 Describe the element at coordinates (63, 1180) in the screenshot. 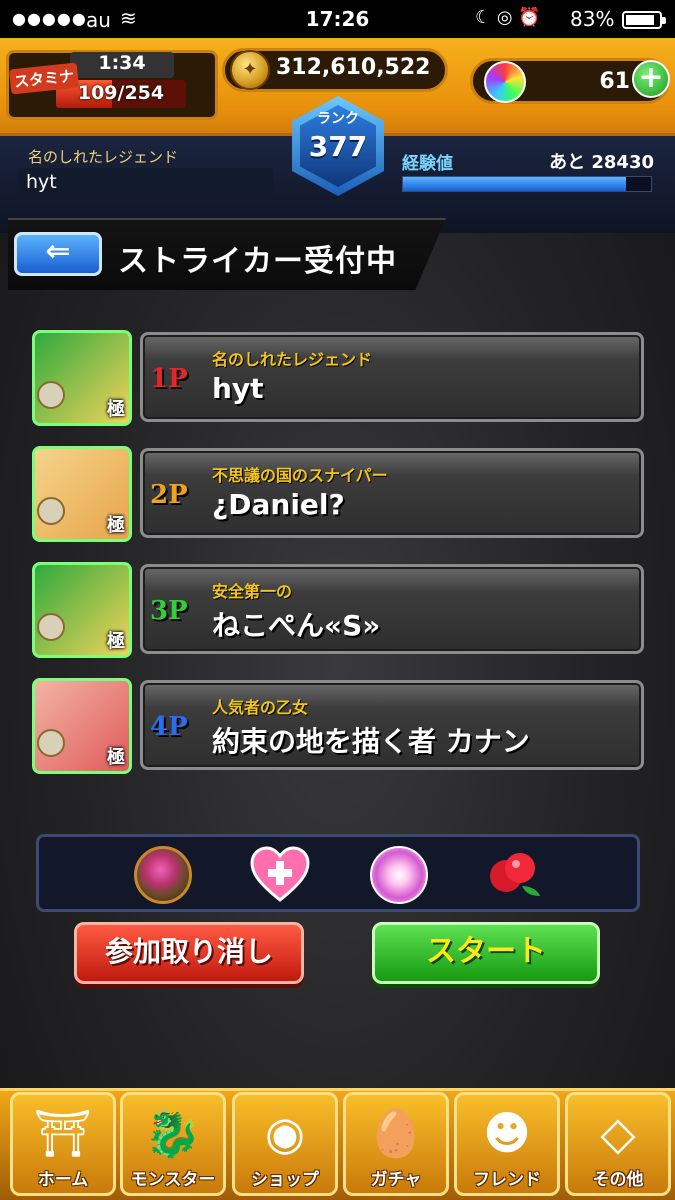

I see `nav-label: ホーム` at that location.